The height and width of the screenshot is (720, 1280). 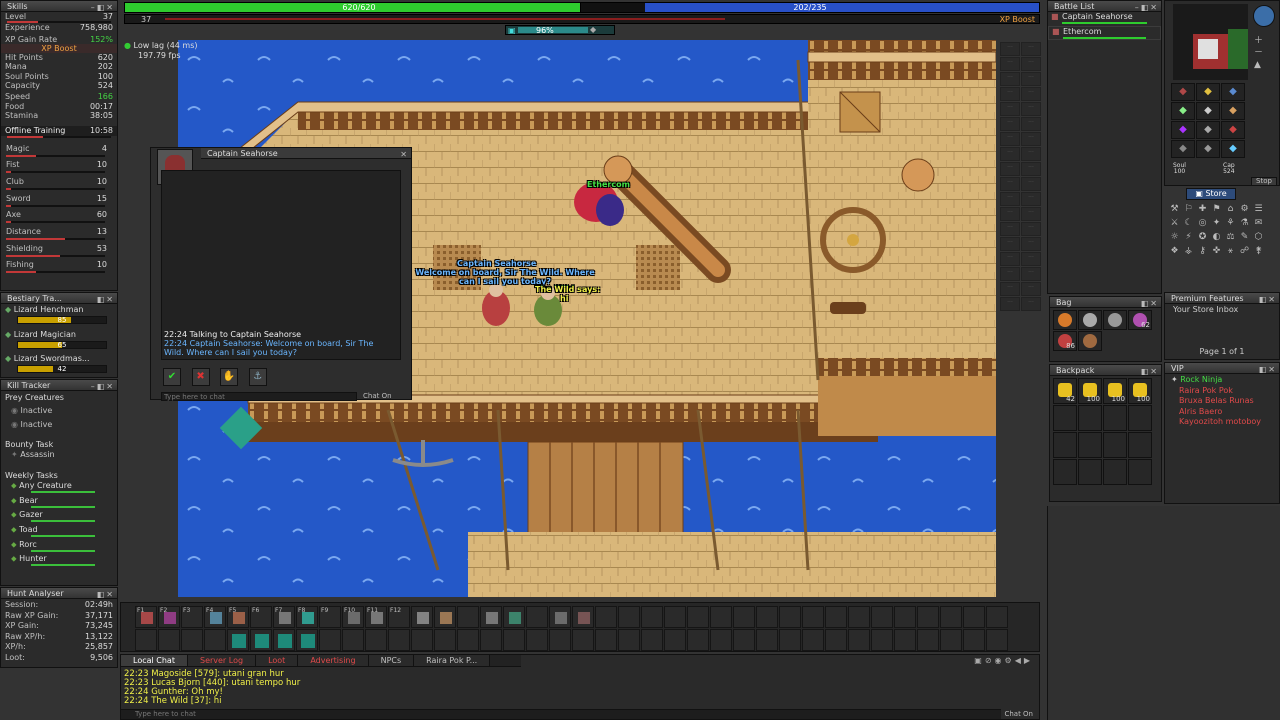 I want to click on vip-entry-offline: Kayoozitoh motoboy, so click(x=1222, y=422).